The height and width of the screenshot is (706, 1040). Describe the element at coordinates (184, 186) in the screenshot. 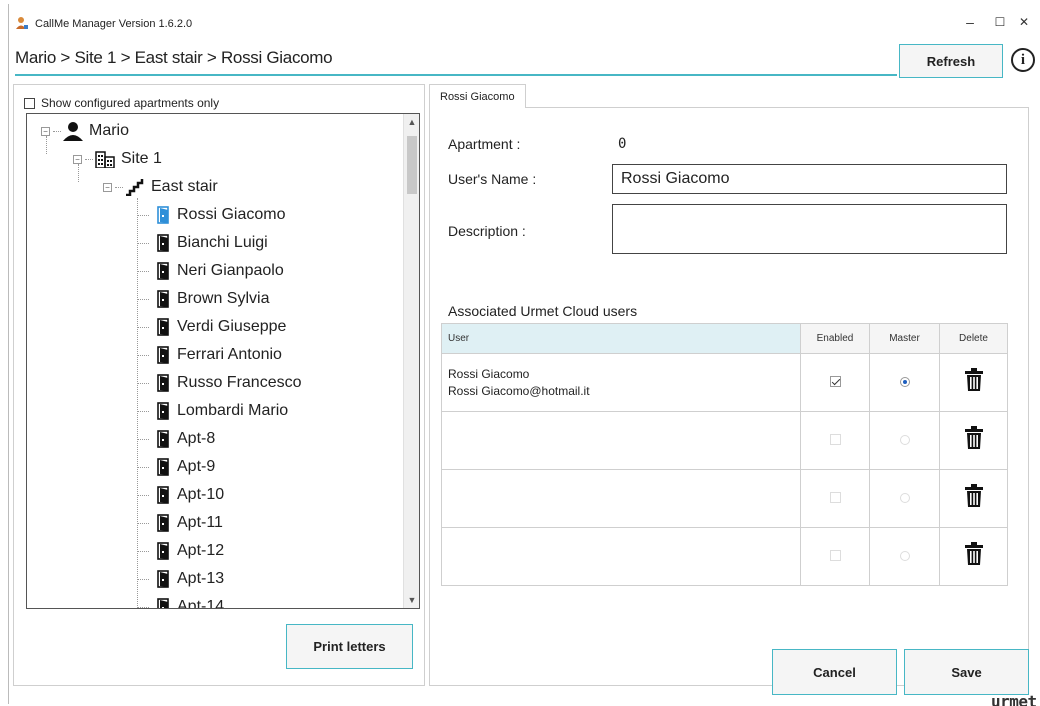

I see `tree-node-label: East stair` at that location.